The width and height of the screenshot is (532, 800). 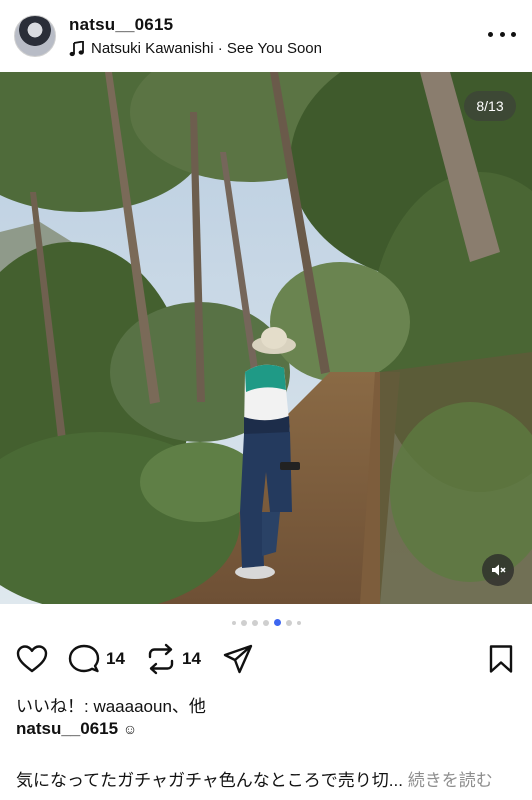 I want to click on heart-icon, so click(x=32, y=659).